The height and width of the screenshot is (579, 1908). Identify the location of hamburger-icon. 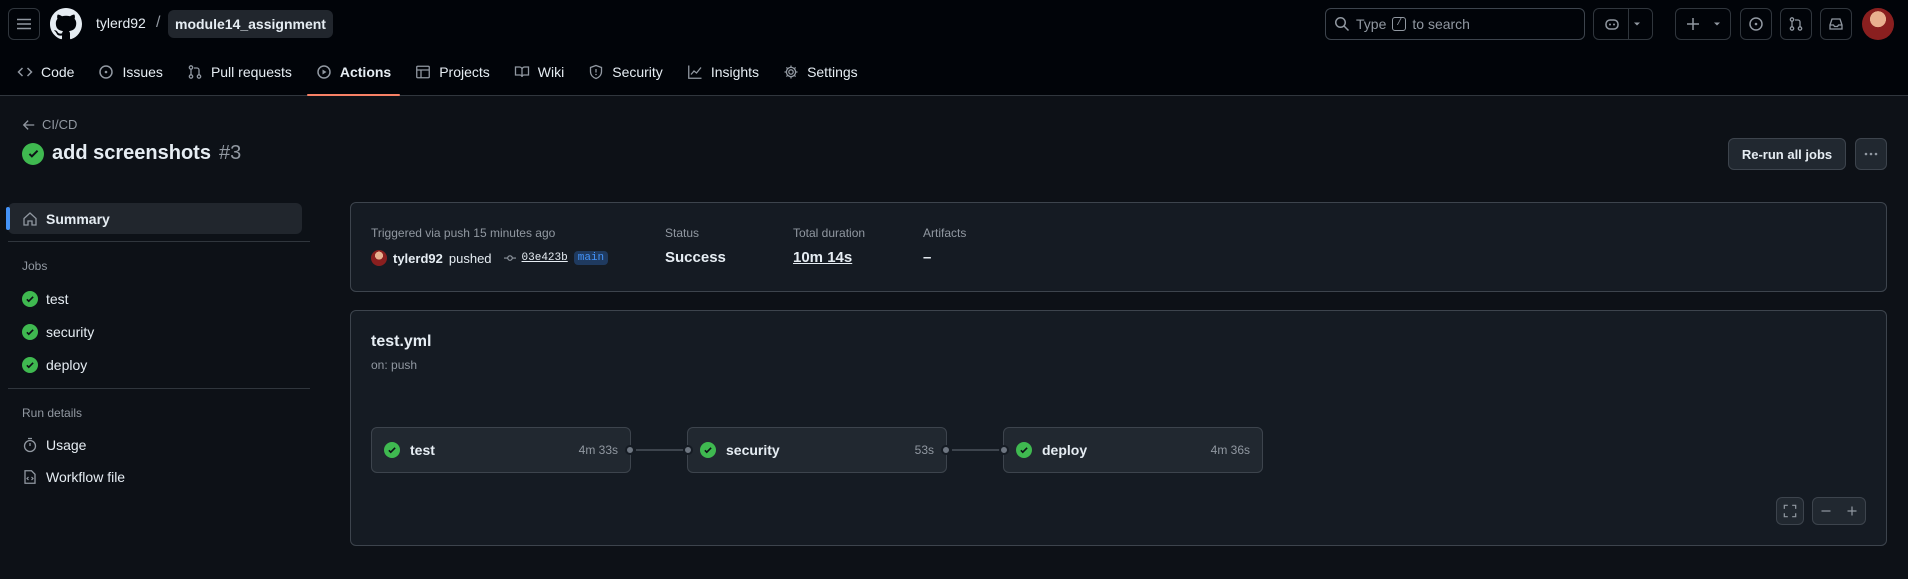
(24, 24).